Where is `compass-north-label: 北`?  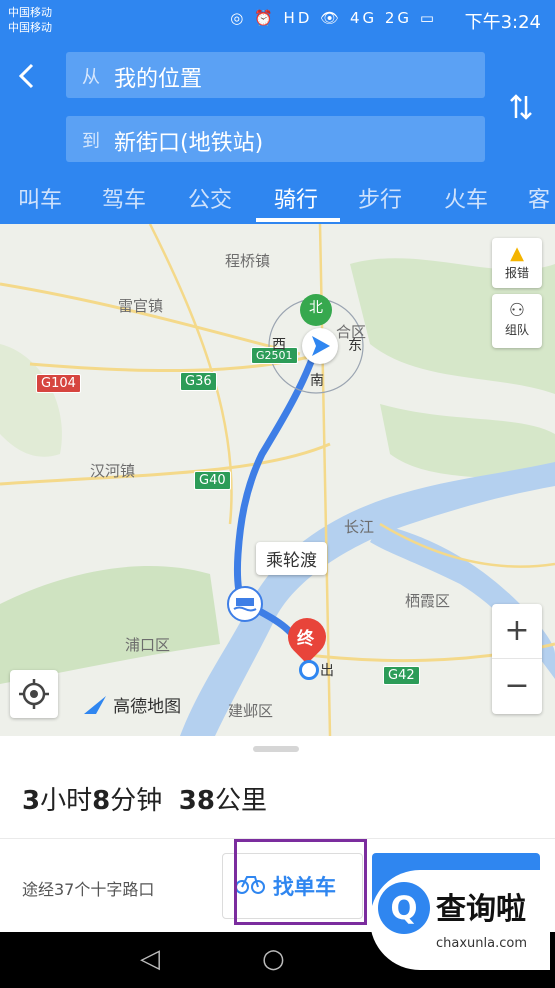 compass-north-label: 北 is located at coordinates (316, 308).